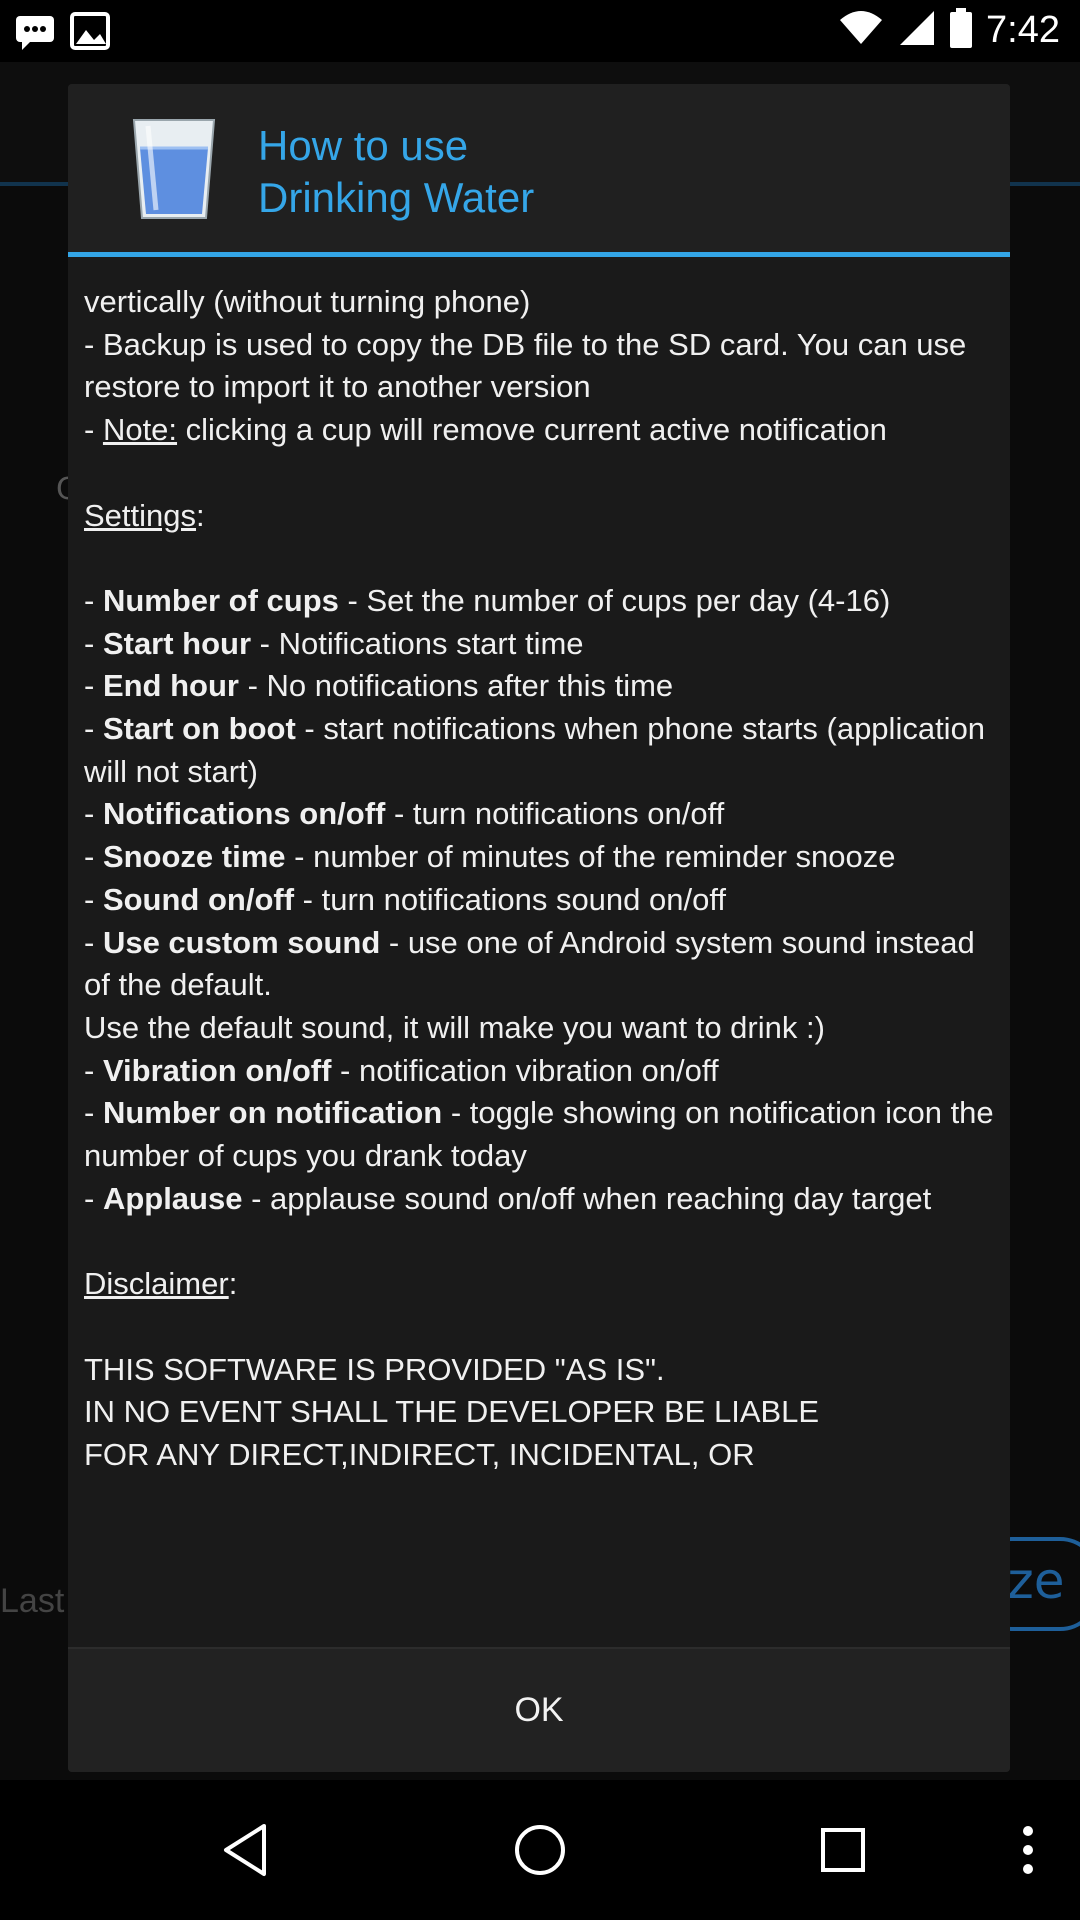 Image resolution: width=1080 pixels, height=1920 pixels. I want to click on status-time: 7:42, so click(1023, 29).